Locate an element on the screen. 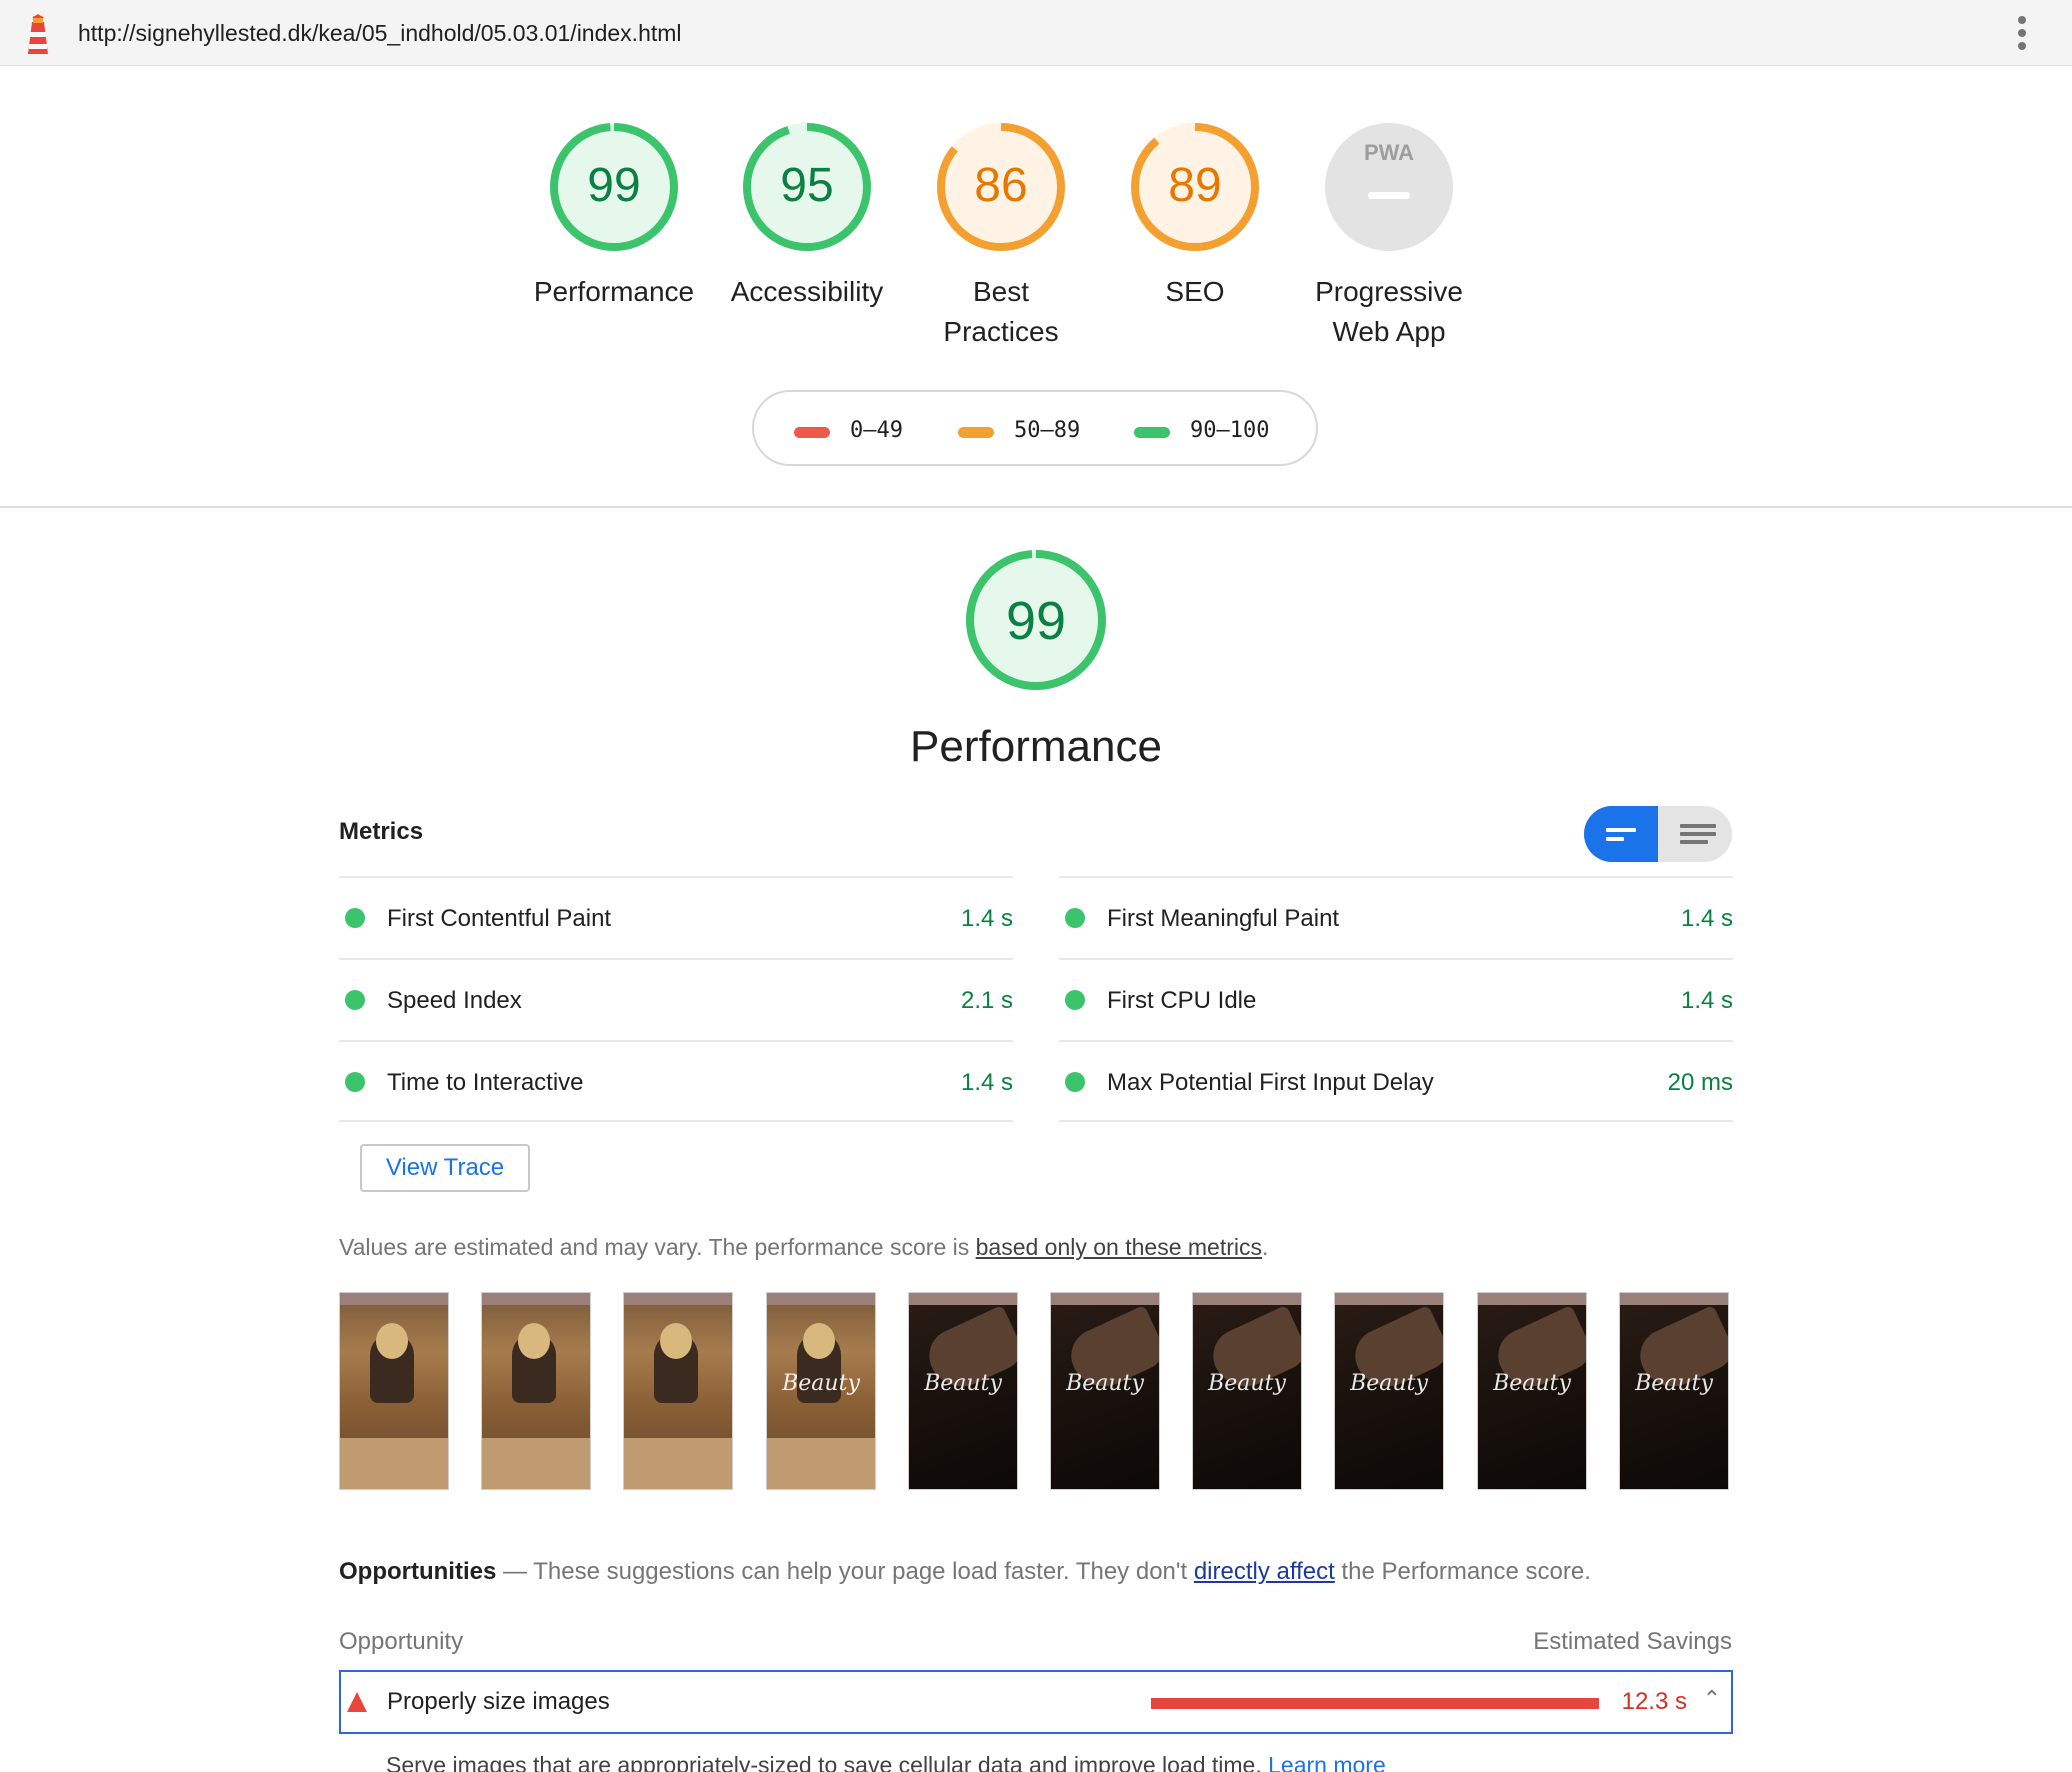 Image resolution: width=2072 pixels, height=1772 pixels. gauge-ring: 99 is located at coordinates (614, 187).